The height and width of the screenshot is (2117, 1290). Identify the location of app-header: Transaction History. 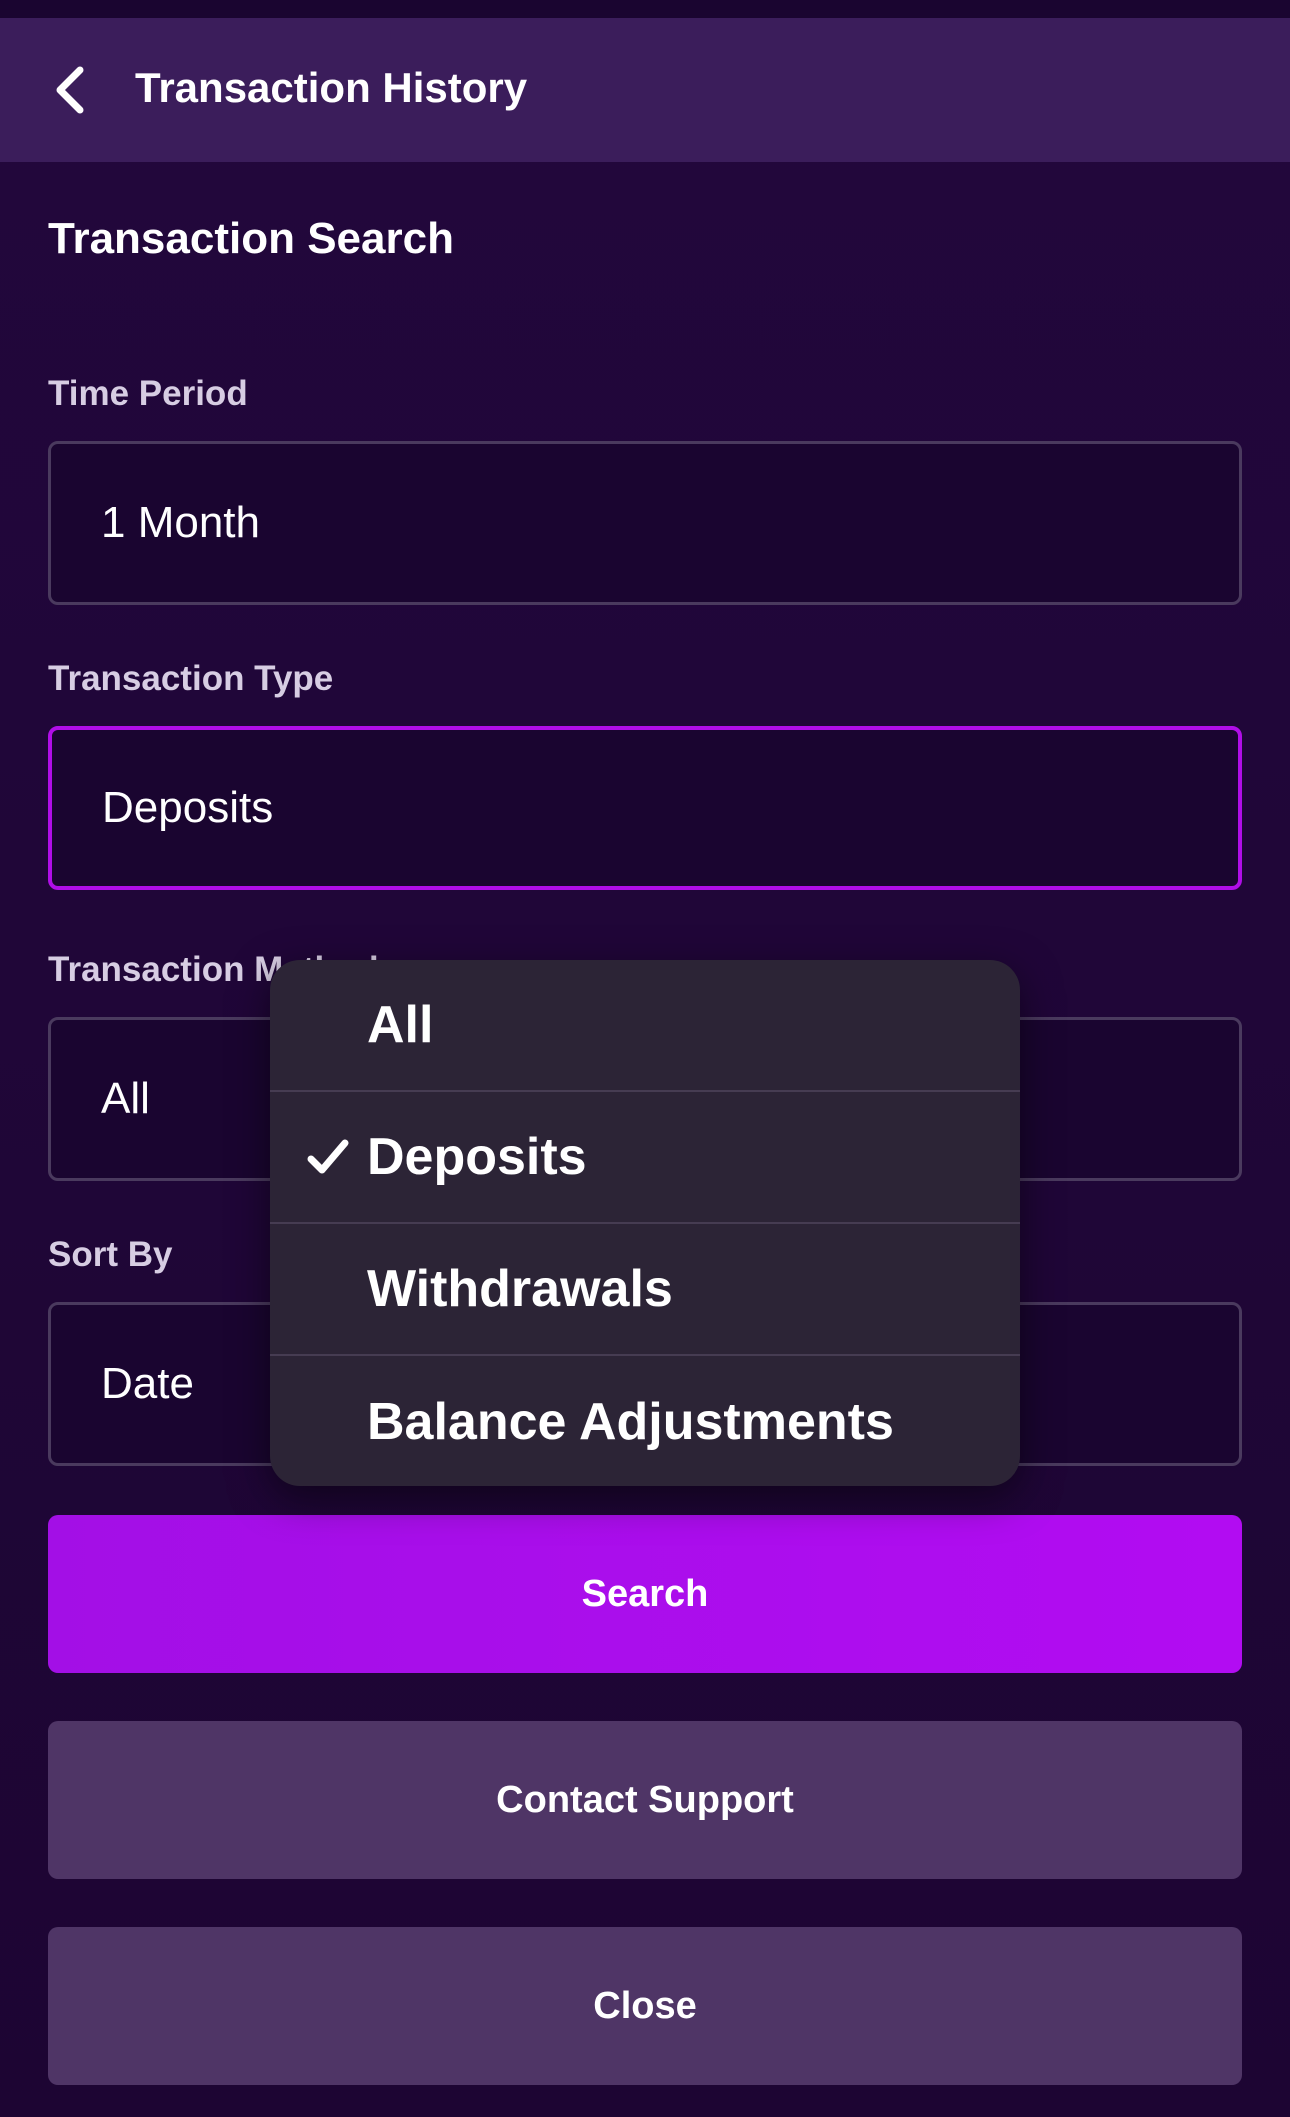
(645, 90).